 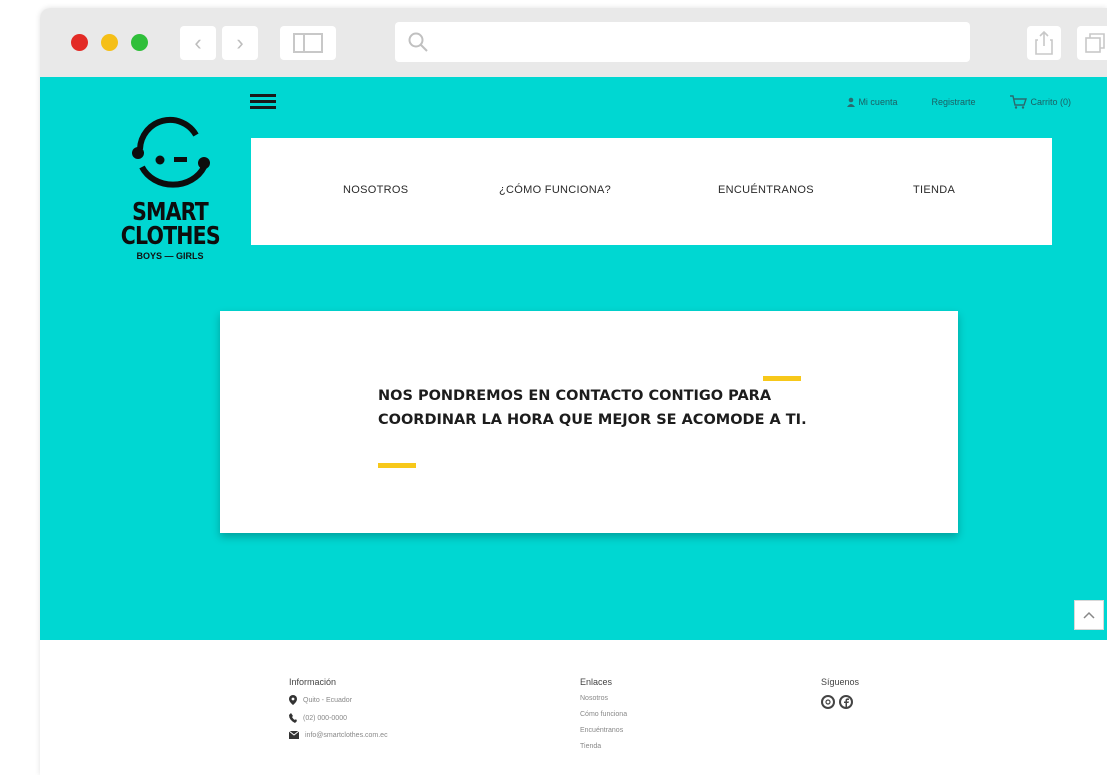 What do you see at coordinates (171, 152) in the screenshot?
I see `smiley-headphones-icon` at bounding box center [171, 152].